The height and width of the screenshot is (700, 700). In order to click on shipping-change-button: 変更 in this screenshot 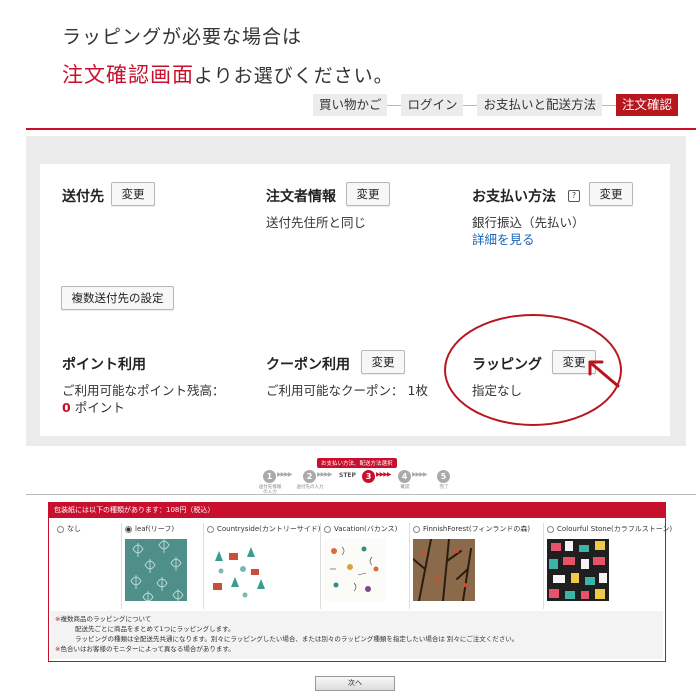, I will do `click(133, 194)`.